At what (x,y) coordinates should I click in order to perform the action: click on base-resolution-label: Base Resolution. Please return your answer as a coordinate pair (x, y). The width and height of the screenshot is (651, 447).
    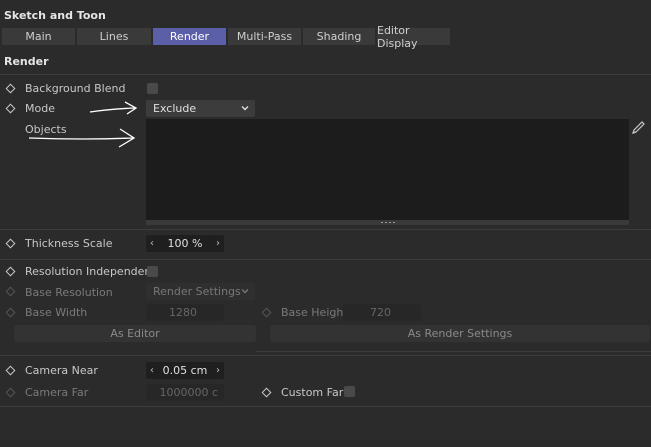
    Looking at the image, I should click on (69, 292).